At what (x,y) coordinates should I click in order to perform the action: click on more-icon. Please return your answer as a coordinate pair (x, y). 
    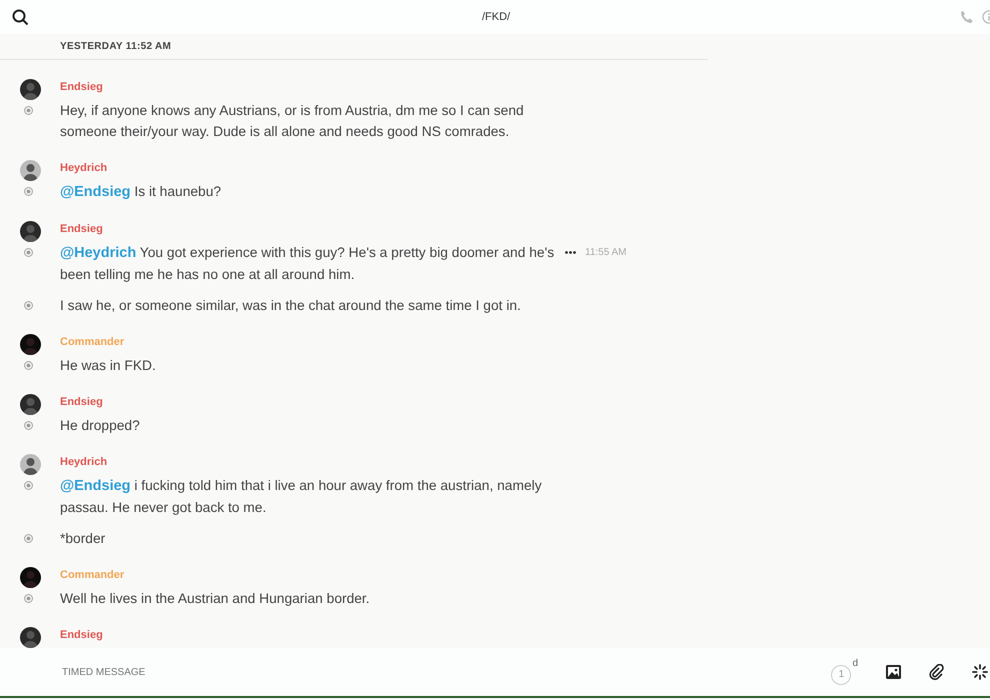
    Looking at the image, I should click on (570, 252).